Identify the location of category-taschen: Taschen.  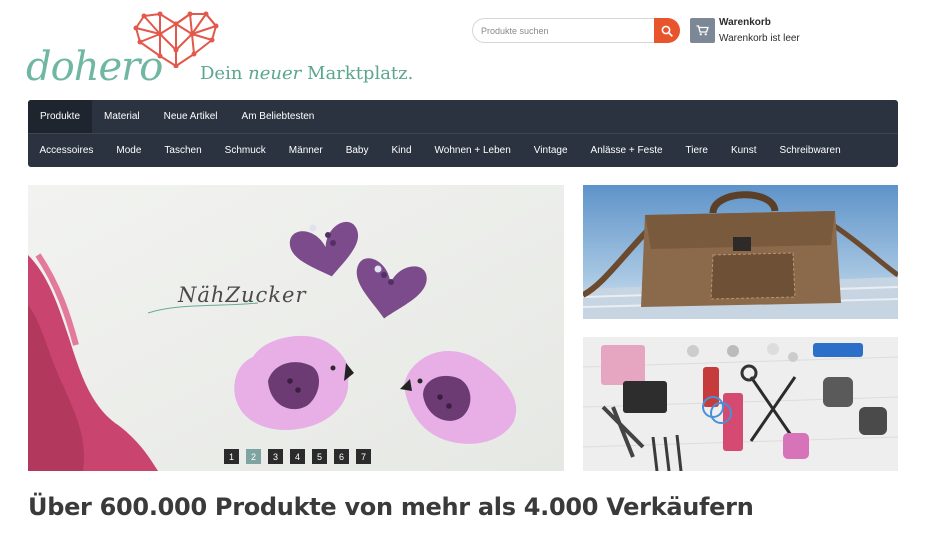
(183, 150).